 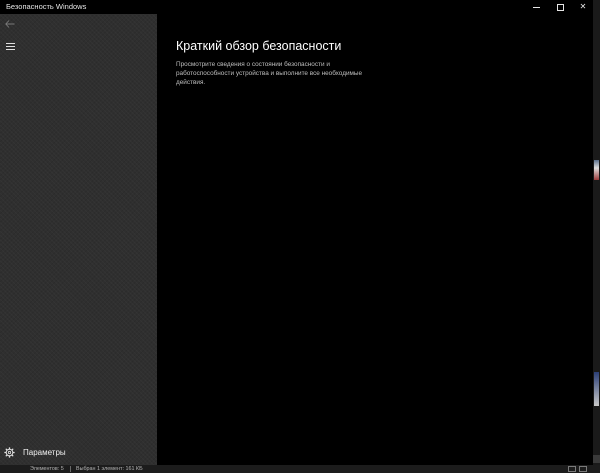 What do you see at coordinates (109, 469) in the screenshot?
I see `status-selected: Выбран 1 элемент: 161 КБ` at bounding box center [109, 469].